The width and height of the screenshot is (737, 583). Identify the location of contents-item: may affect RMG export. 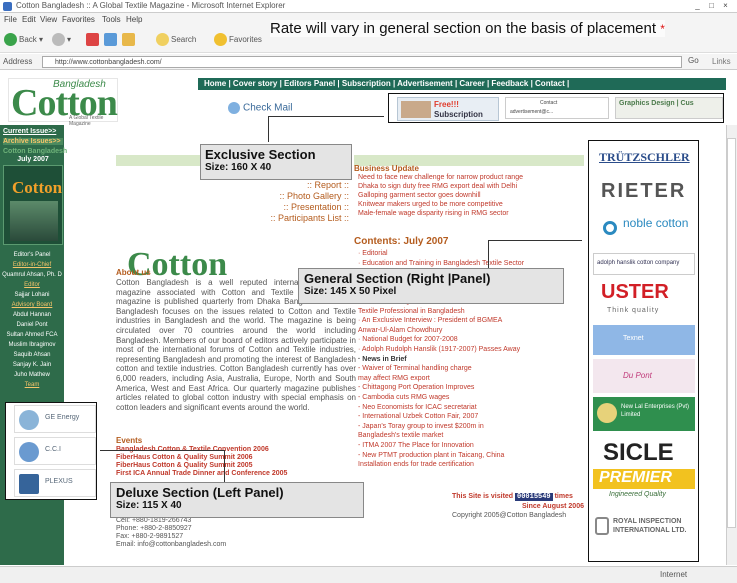
(394, 378).